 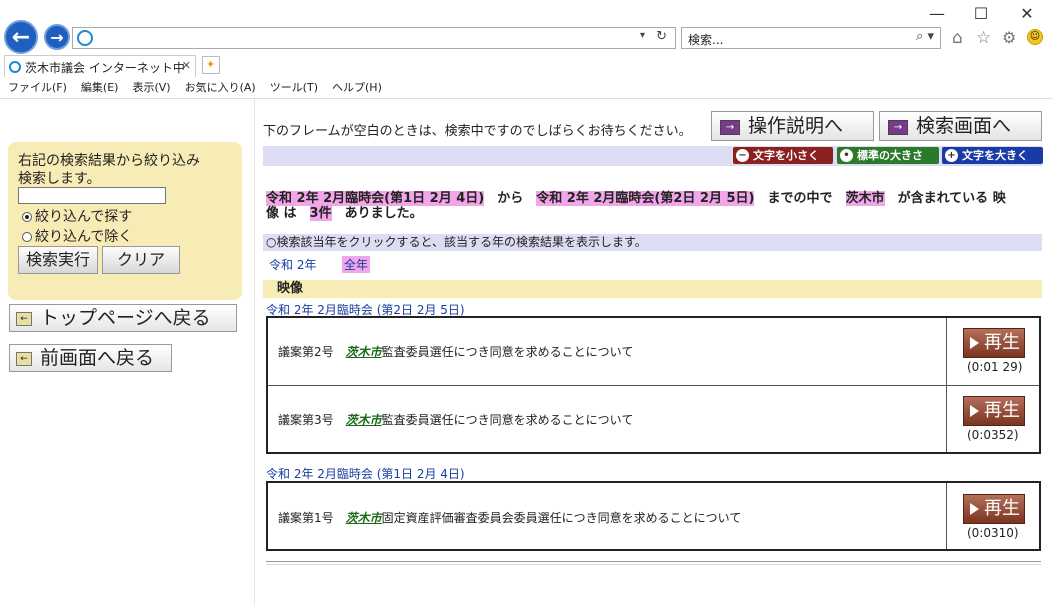 I want to click on dropdown-icon: ▾, so click(x=642, y=35).